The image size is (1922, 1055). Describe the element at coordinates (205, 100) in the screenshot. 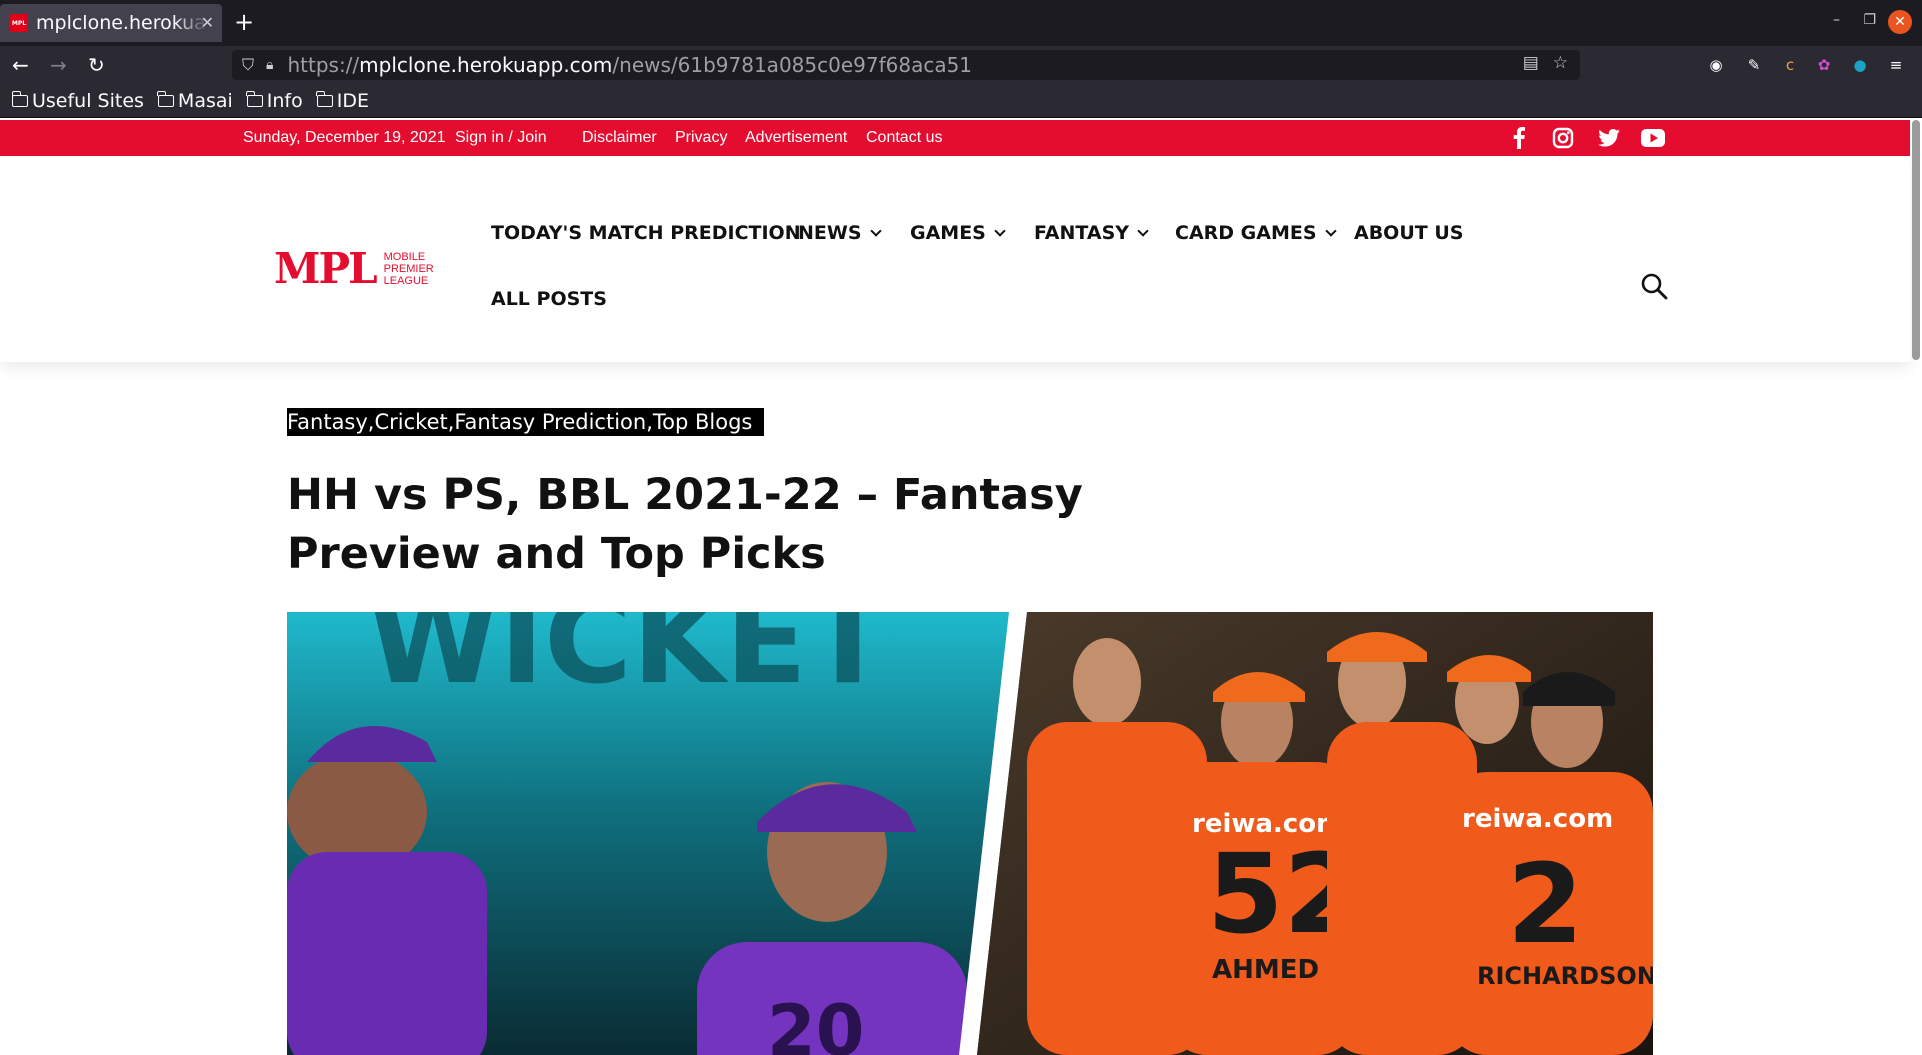

I see `bookmark-label: Masai` at that location.